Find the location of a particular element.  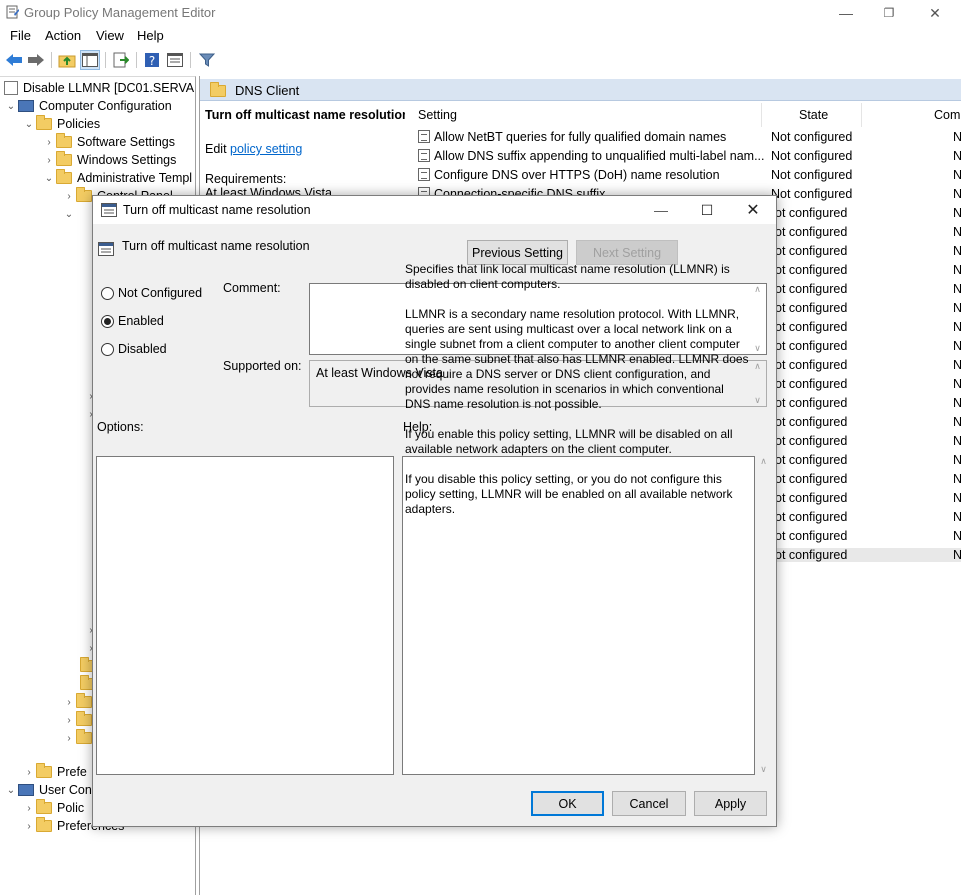

back-arrow-icon is located at coordinates (14, 60).